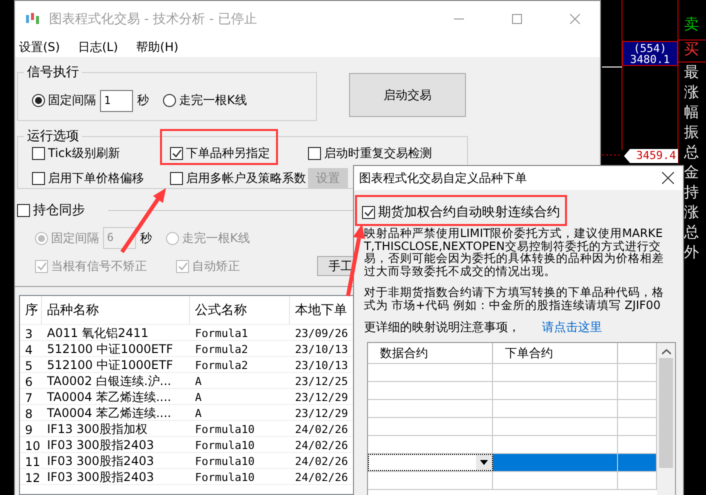  What do you see at coordinates (691, 132) in the screenshot?
I see `quote-label: 振` at bounding box center [691, 132].